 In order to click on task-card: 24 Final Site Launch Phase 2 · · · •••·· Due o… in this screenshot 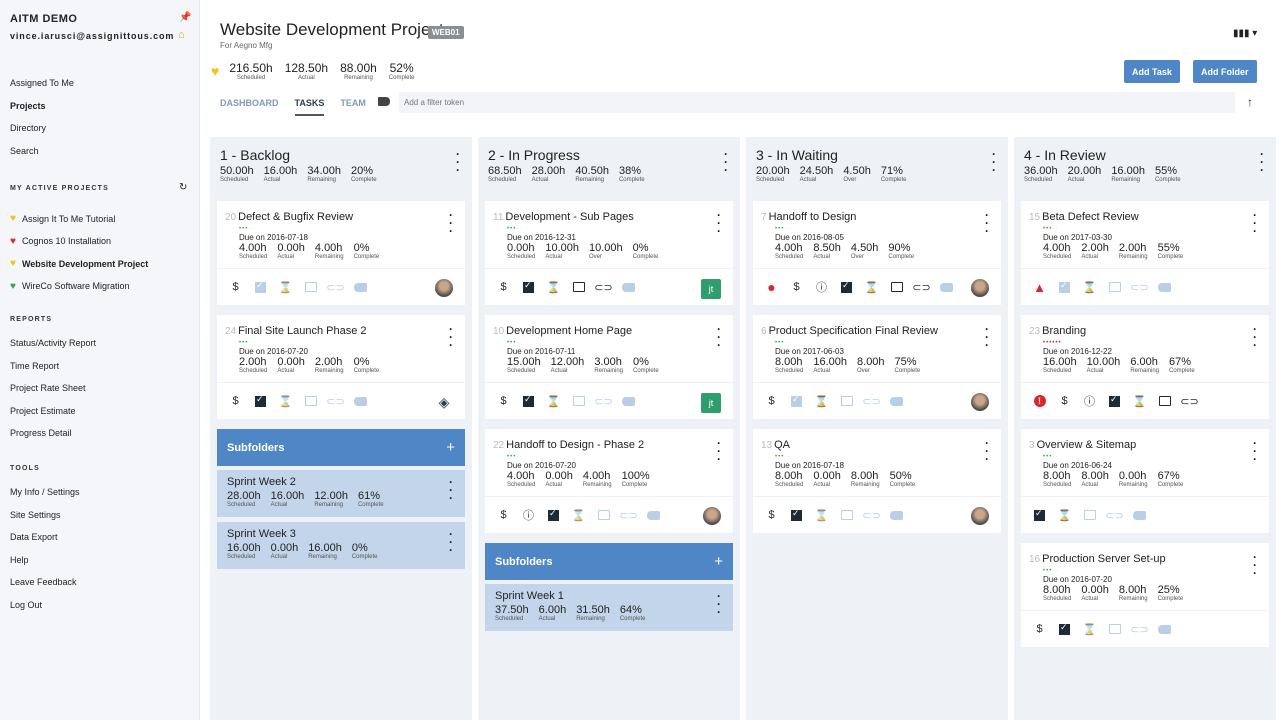, I will do `click(341, 367)`.